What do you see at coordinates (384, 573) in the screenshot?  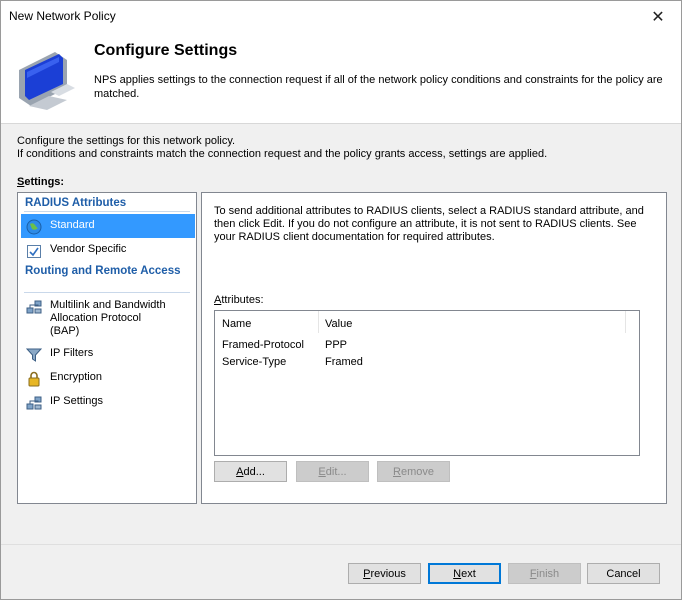 I see `previous-button: Previous` at bounding box center [384, 573].